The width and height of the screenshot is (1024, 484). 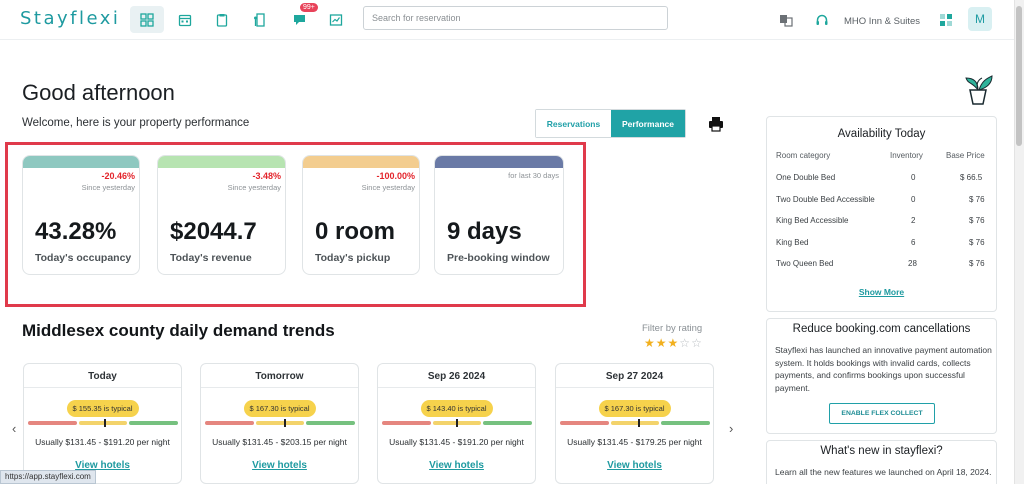 What do you see at coordinates (211, 258) in the screenshot?
I see `kpi-label: Today's revenue` at bounding box center [211, 258].